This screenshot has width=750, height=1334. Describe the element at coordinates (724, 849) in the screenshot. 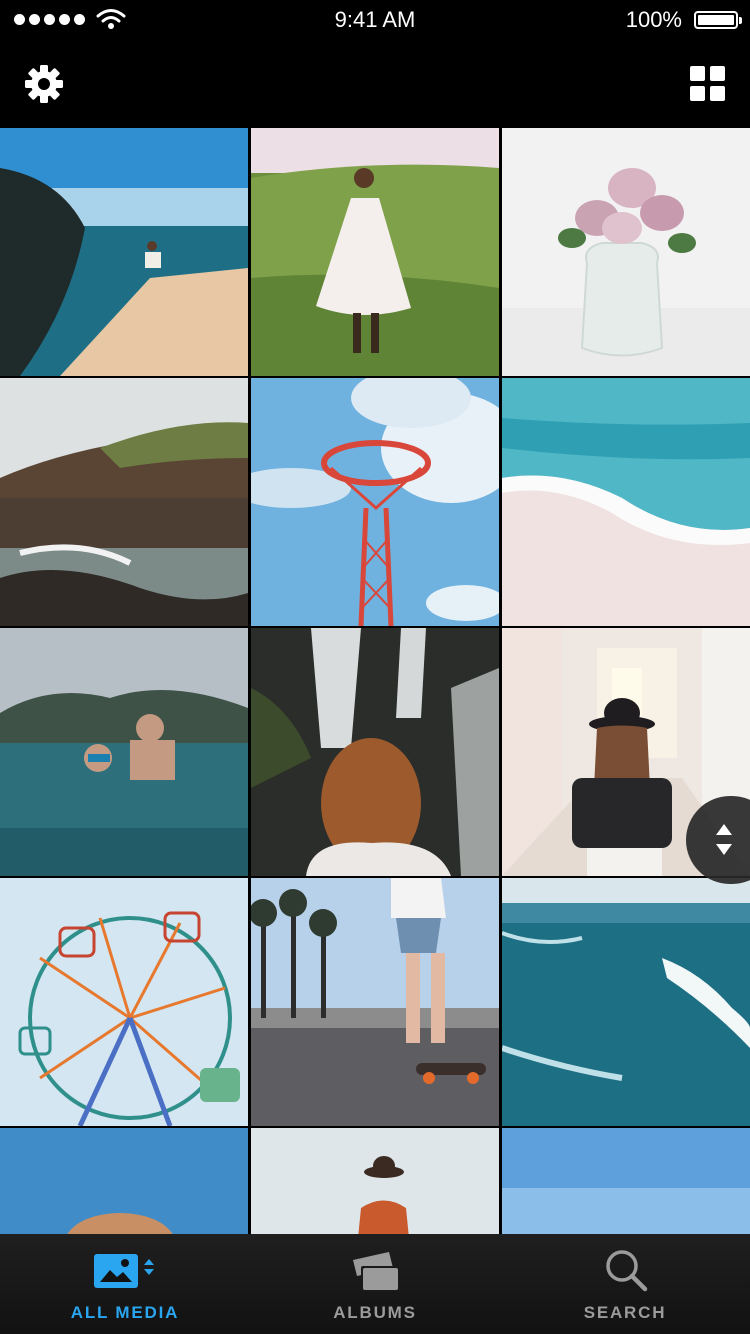

I see `scroll-down-arrow-icon` at that location.